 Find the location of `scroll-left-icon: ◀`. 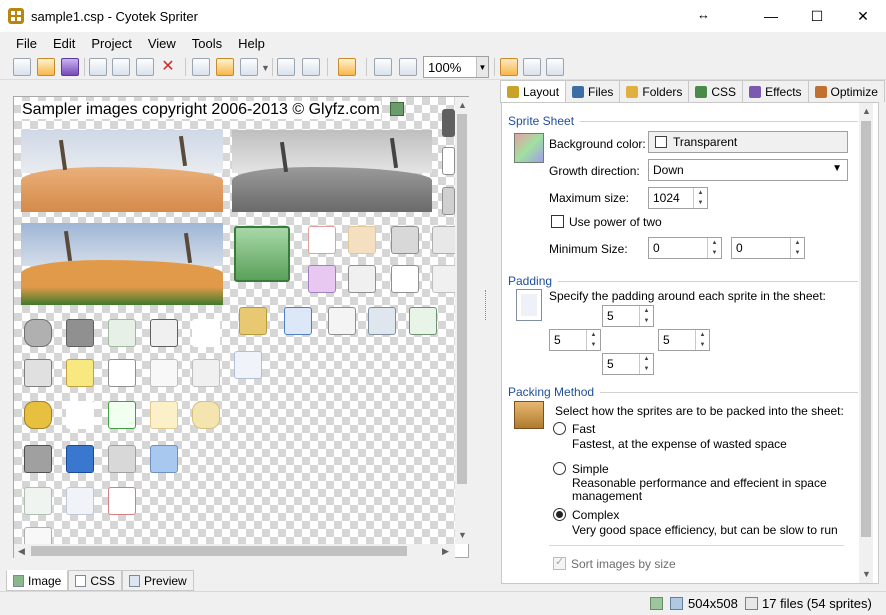

scroll-left-icon: ◀ is located at coordinates (21, 551).